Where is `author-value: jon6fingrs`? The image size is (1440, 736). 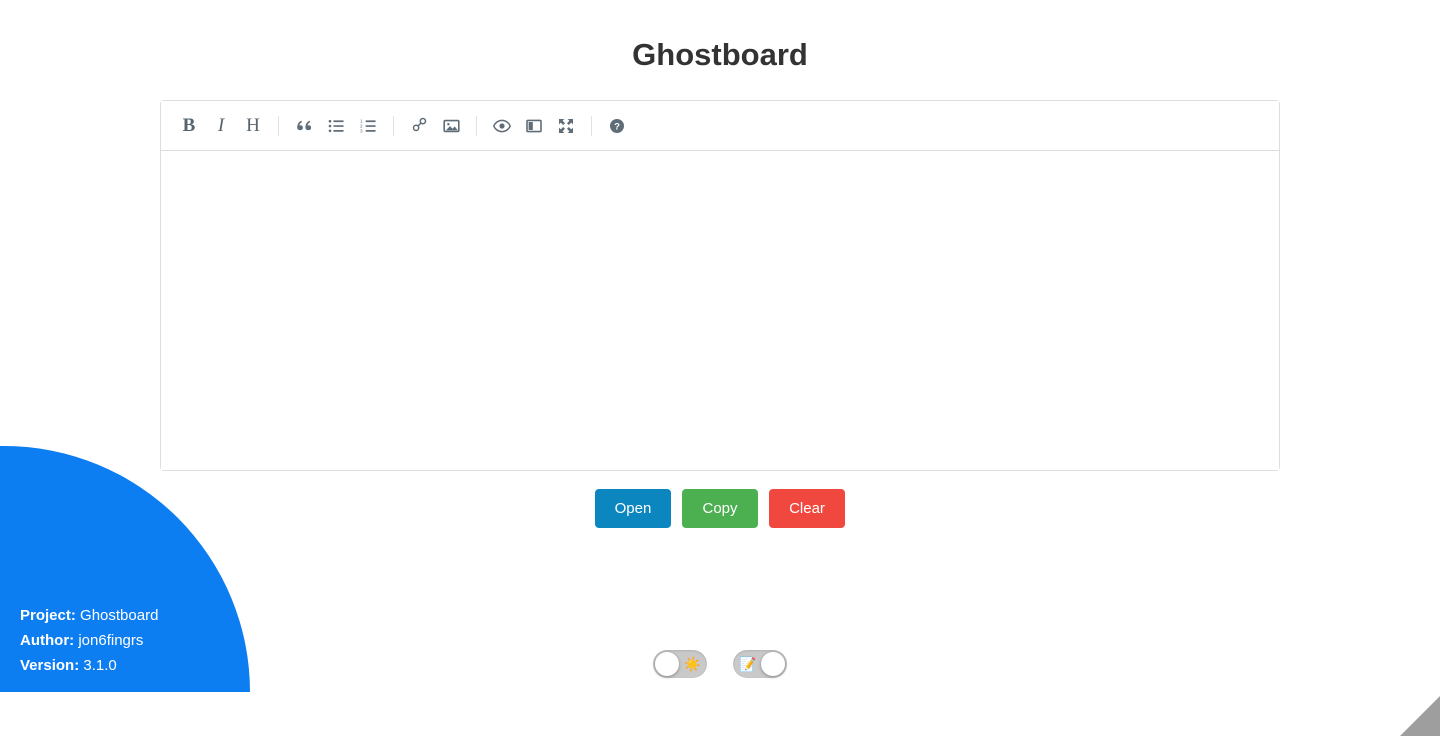
author-value: jon6fingrs is located at coordinates (111, 640).